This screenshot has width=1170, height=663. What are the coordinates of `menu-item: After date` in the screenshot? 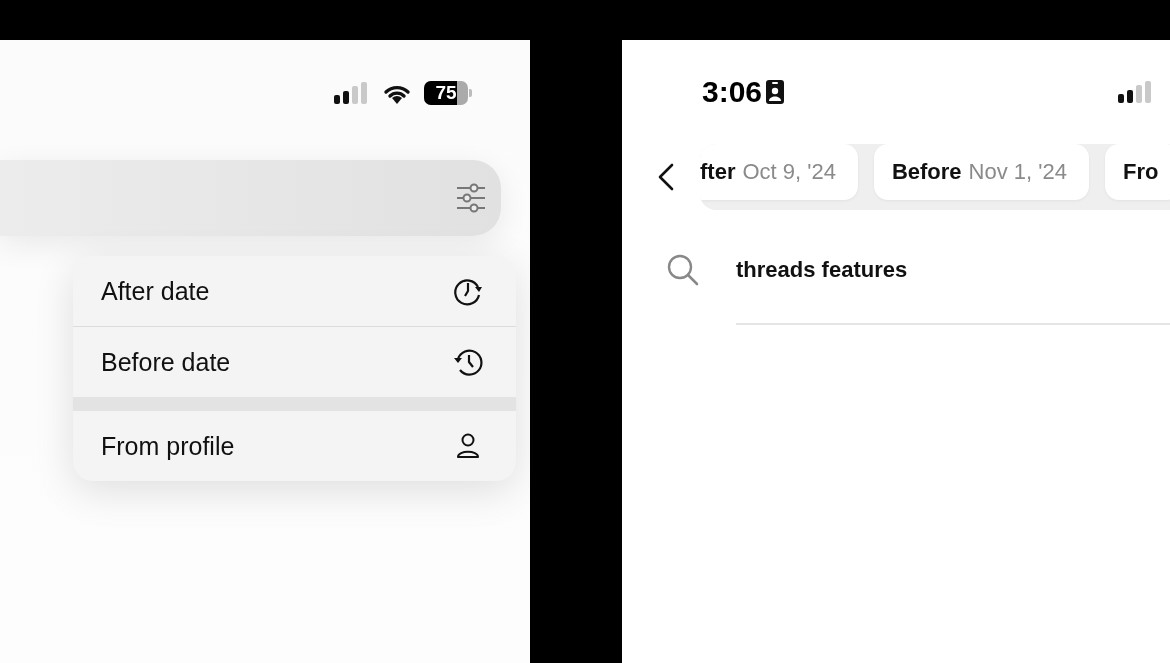 It's located at (294, 291).